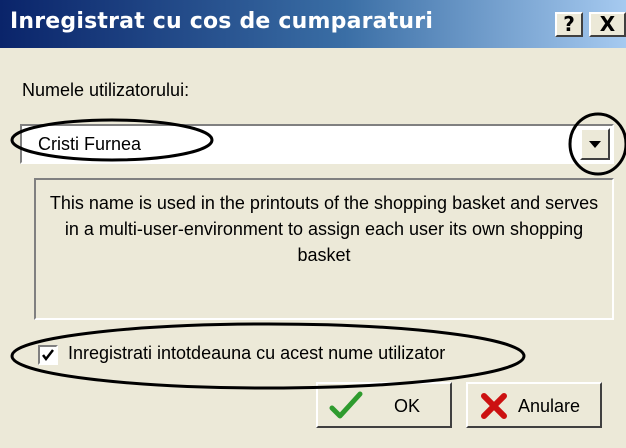  I want to click on help-button: ?, so click(569, 24).